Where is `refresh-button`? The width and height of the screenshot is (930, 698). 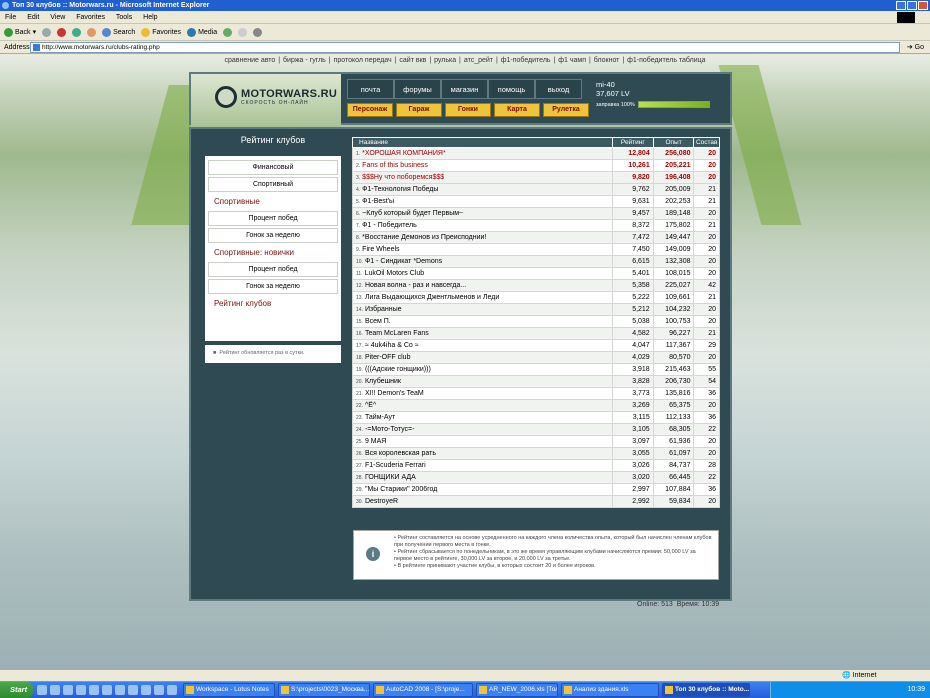 refresh-button is located at coordinates (77, 32).